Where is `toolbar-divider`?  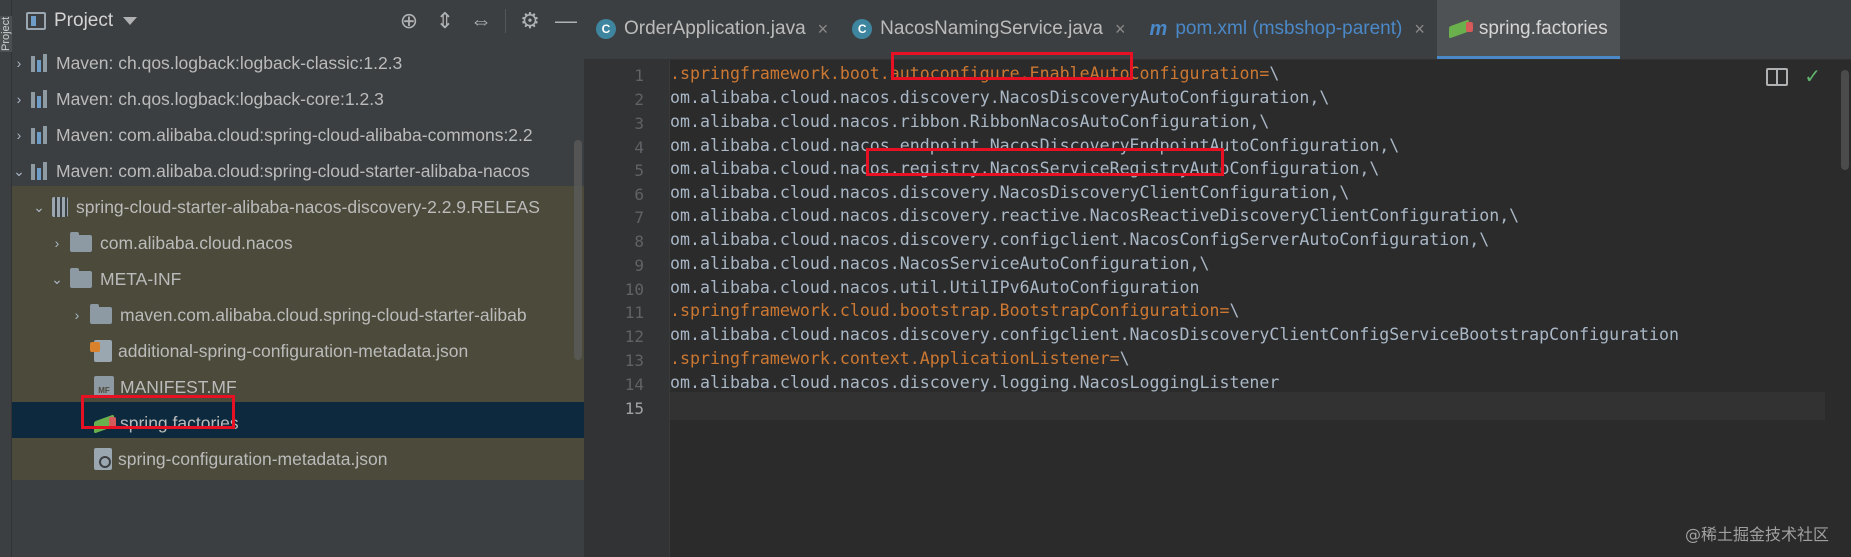 toolbar-divider is located at coordinates (505, 21).